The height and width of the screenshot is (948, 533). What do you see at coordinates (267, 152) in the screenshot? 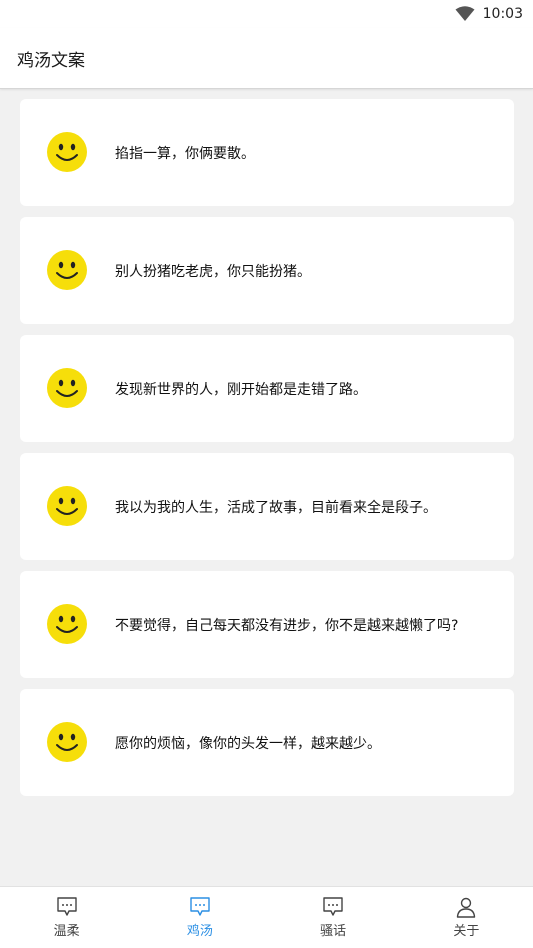
I see `quote-card: 掐指一算，你俩要散。` at bounding box center [267, 152].